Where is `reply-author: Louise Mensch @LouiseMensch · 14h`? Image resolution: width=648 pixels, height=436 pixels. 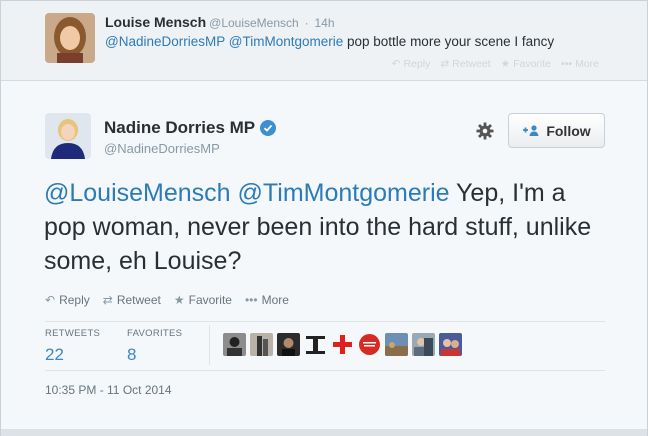 reply-author: Louise Mensch @LouiseMensch · 14h is located at coordinates (220, 22).